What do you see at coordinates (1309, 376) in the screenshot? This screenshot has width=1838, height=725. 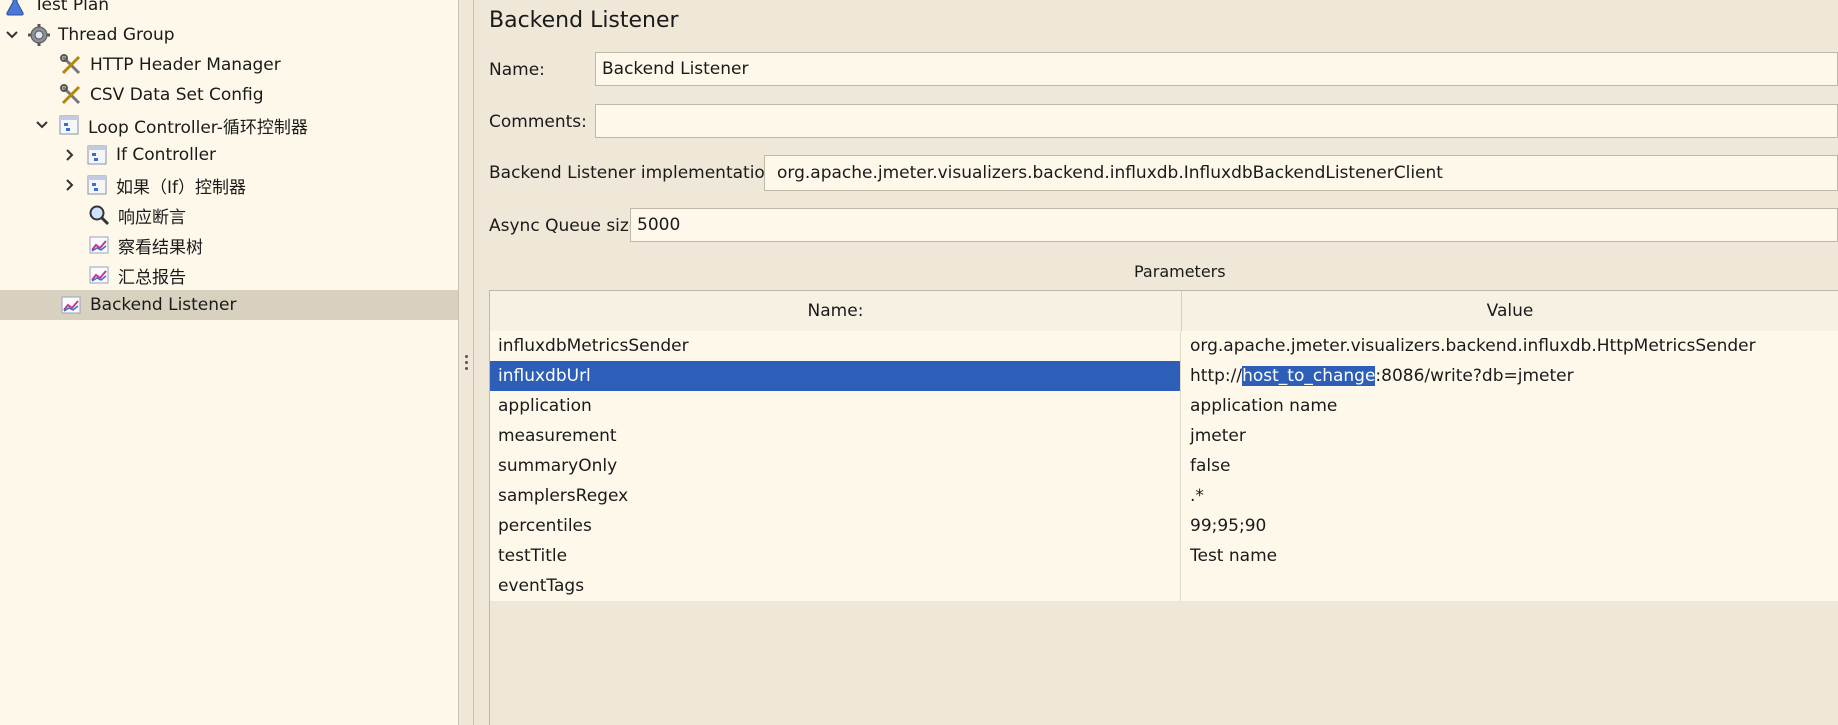 I see `value-text-selection: host_to_change` at bounding box center [1309, 376].